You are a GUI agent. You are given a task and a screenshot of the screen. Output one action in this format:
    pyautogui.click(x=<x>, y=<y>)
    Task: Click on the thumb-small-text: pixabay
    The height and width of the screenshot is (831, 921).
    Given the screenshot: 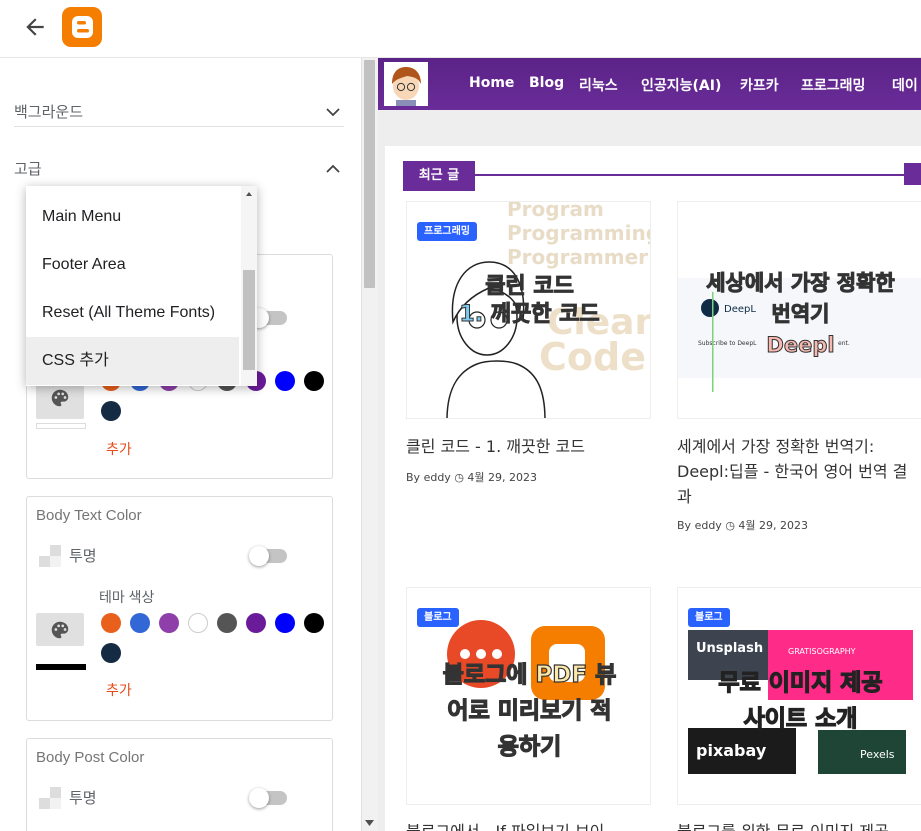 What is the action you would take?
    pyautogui.click(x=731, y=750)
    